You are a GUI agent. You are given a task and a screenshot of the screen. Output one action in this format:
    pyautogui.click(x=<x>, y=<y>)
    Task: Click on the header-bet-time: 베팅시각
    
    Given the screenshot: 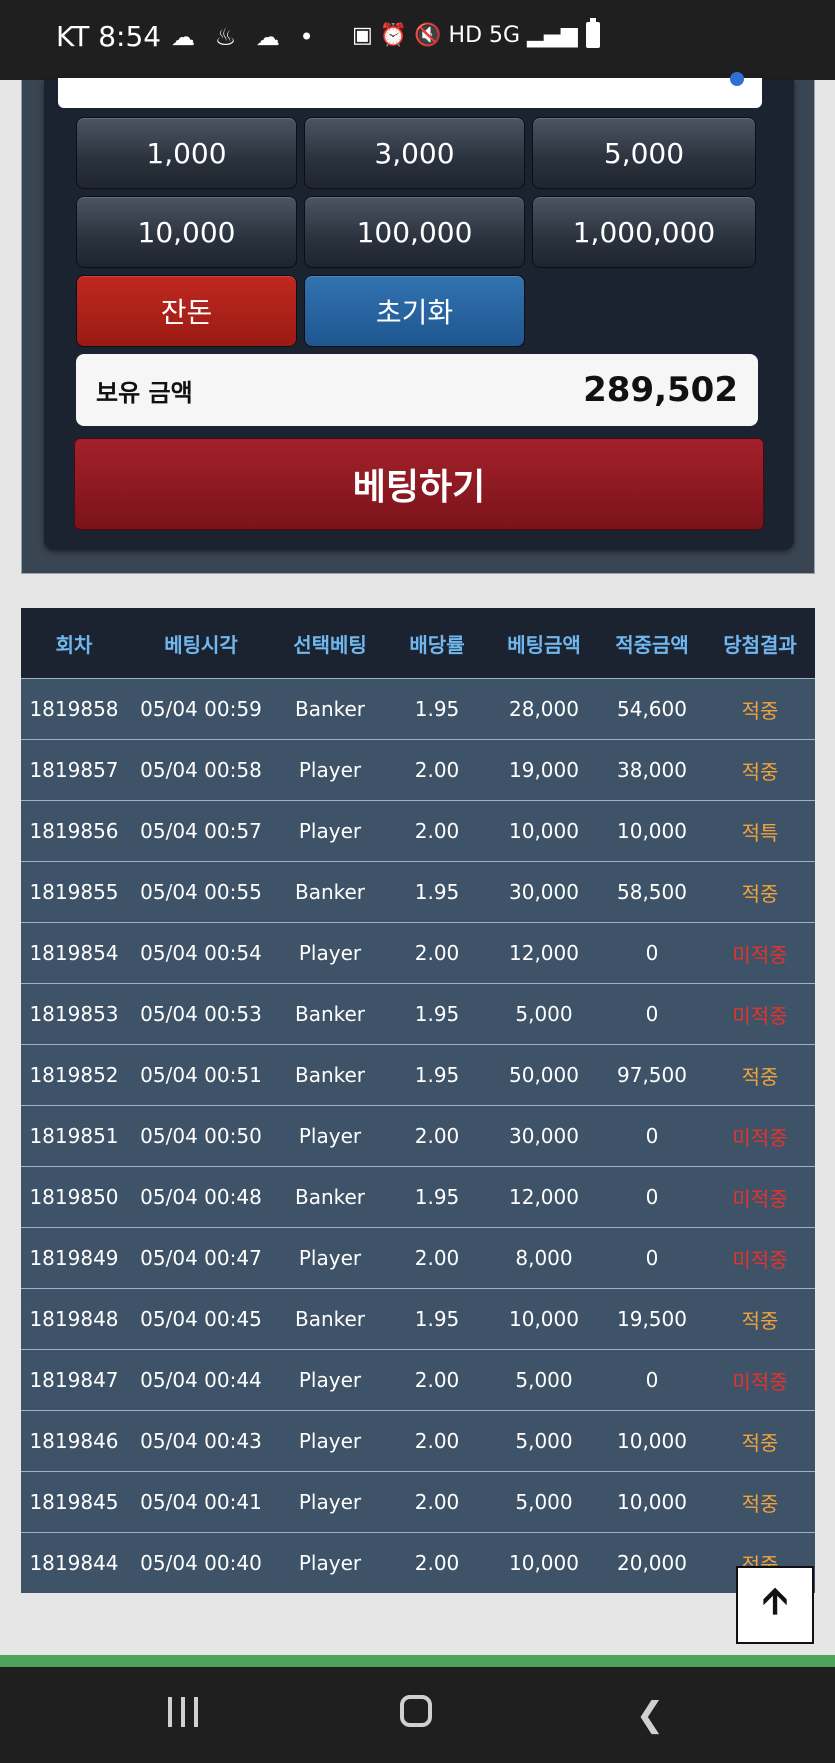 What is the action you would take?
    pyautogui.click(x=201, y=644)
    